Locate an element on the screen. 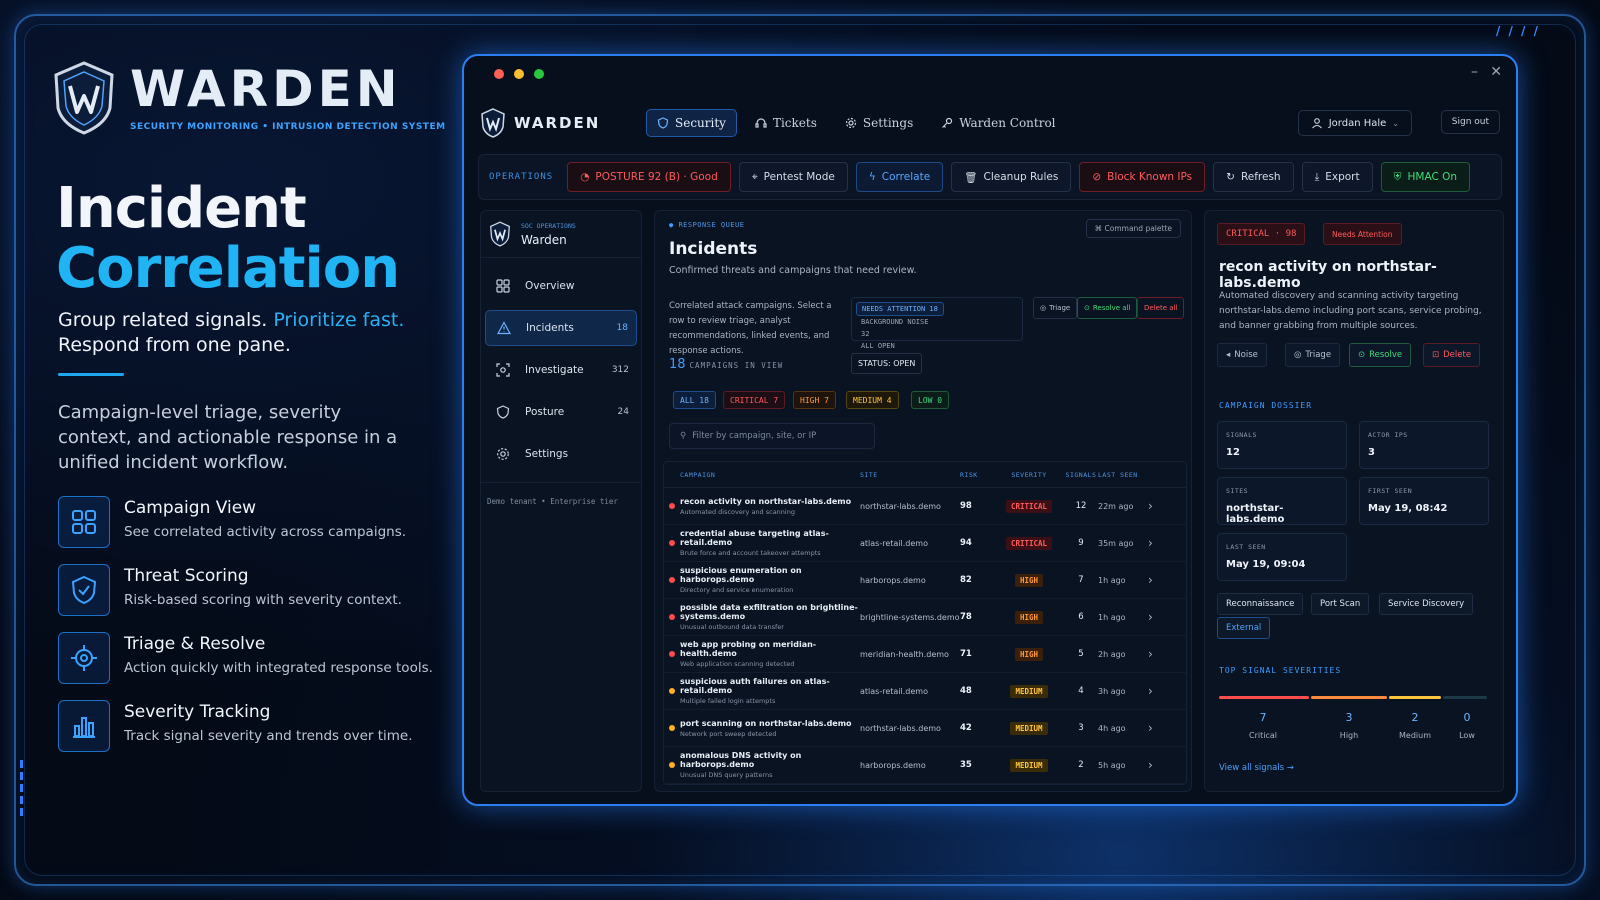 Image resolution: width=1600 pixels, height=900 pixels. posture-button: ◔ POSTURE 92 (B) · Good is located at coordinates (649, 177).